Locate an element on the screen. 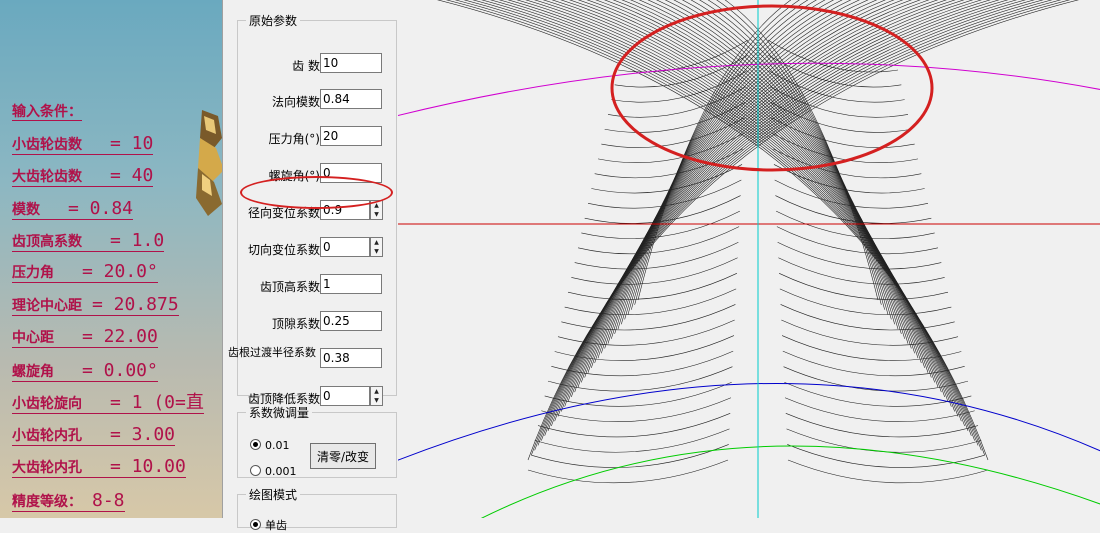 This screenshot has width=1100, height=533. condition-value: = 1.0 is located at coordinates (137, 240).